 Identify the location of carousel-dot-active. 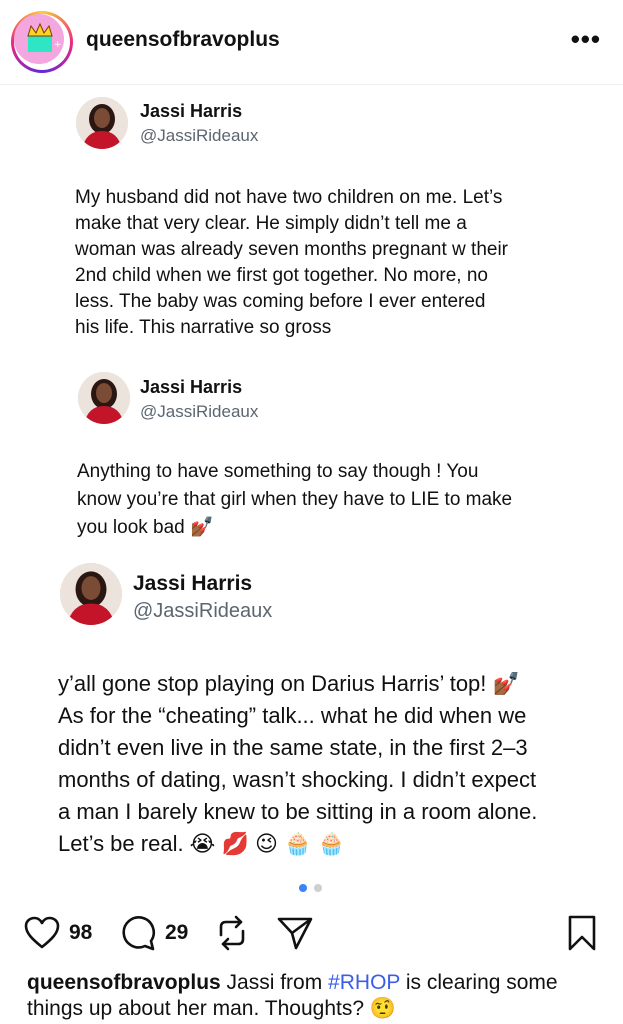
(303, 888).